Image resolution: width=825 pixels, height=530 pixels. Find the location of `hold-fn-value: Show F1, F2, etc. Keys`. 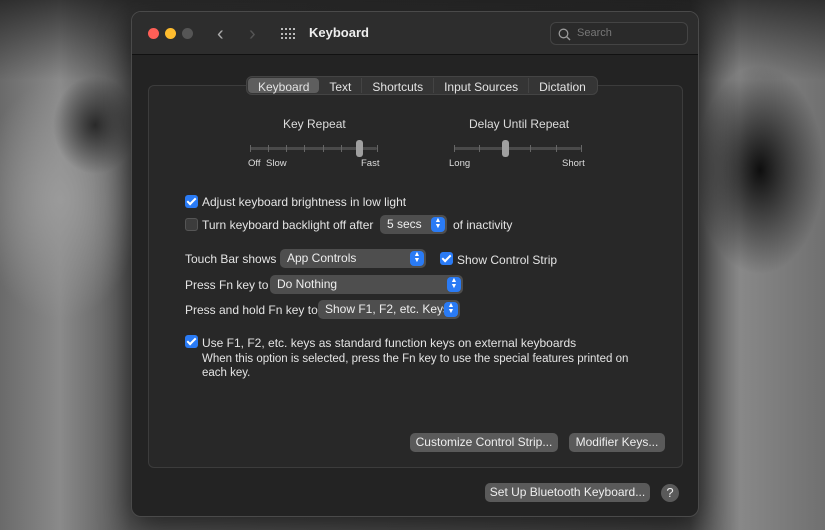

hold-fn-value: Show F1, F2, etc. Keys is located at coordinates (387, 309).